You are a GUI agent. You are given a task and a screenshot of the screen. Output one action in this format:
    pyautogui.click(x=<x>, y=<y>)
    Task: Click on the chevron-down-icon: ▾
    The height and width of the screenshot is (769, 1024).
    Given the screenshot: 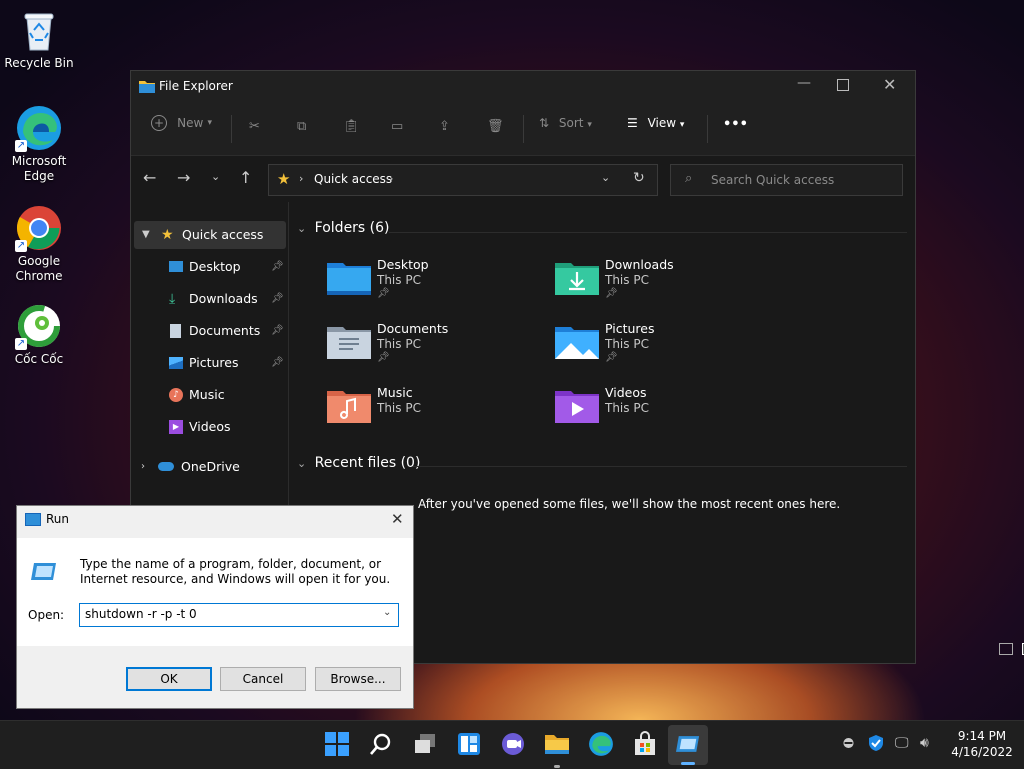 What is the action you would take?
    pyautogui.click(x=209, y=123)
    